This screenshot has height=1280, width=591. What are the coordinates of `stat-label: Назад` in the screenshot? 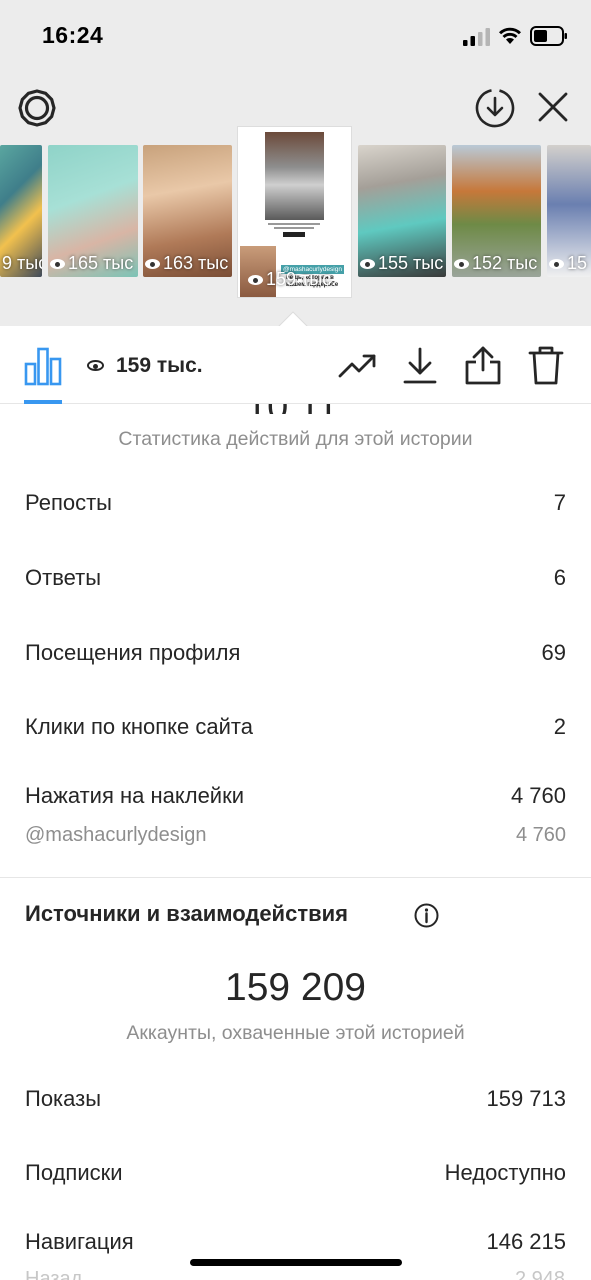 It's located at (54, 1274).